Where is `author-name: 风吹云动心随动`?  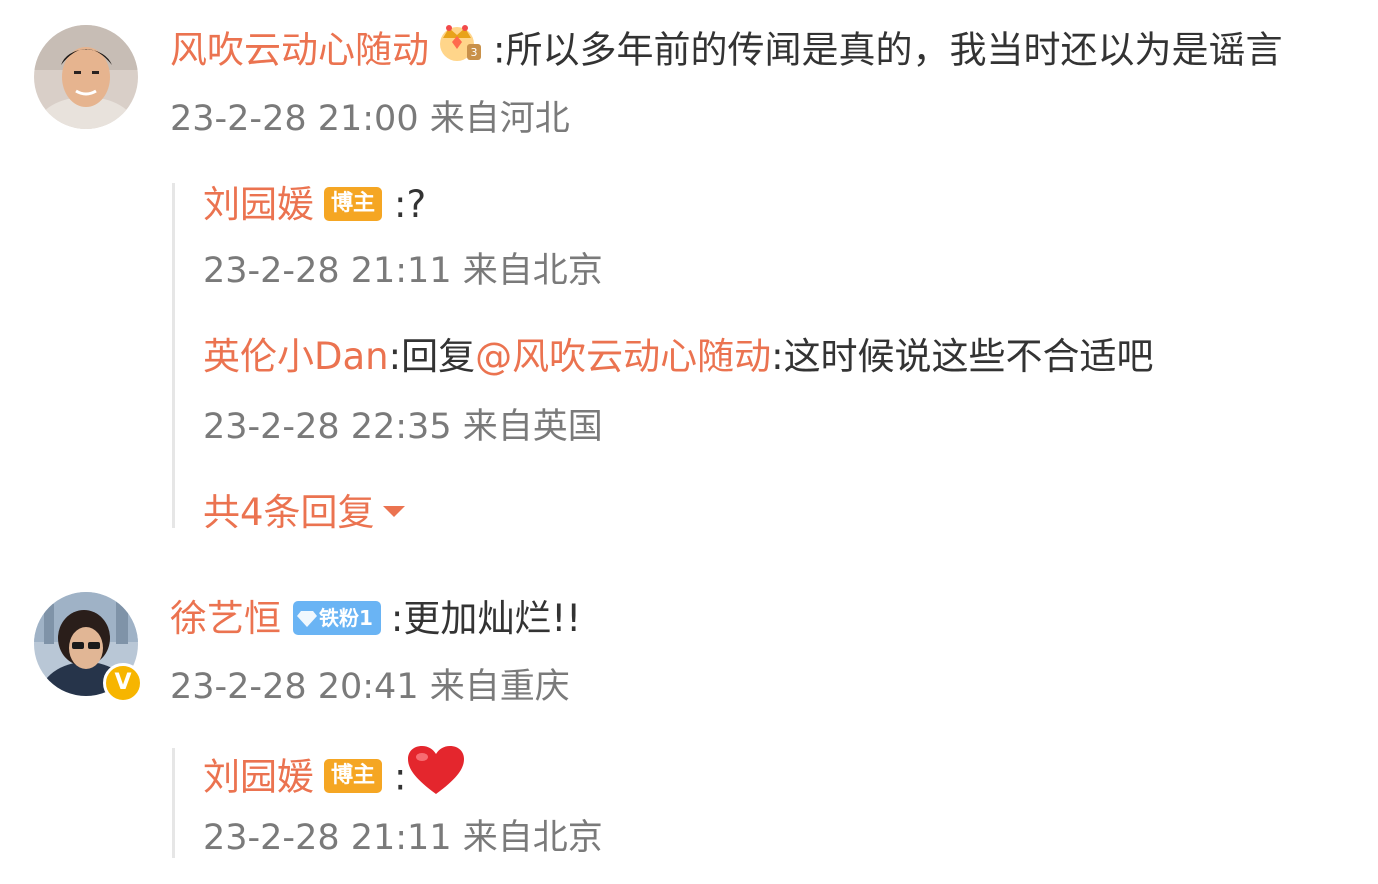
author-name: 风吹云动心随动 is located at coordinates (299, 50).